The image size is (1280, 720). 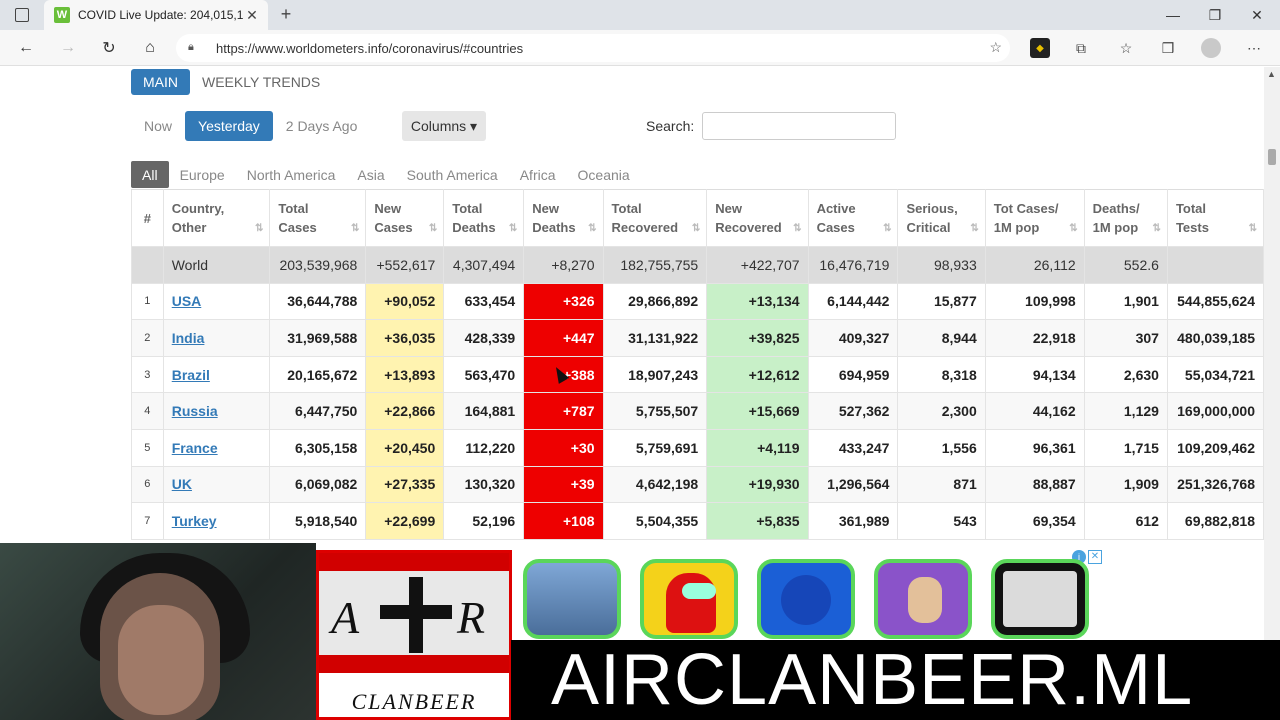 I want to click on country-link: France, so click(x=195, y=448).